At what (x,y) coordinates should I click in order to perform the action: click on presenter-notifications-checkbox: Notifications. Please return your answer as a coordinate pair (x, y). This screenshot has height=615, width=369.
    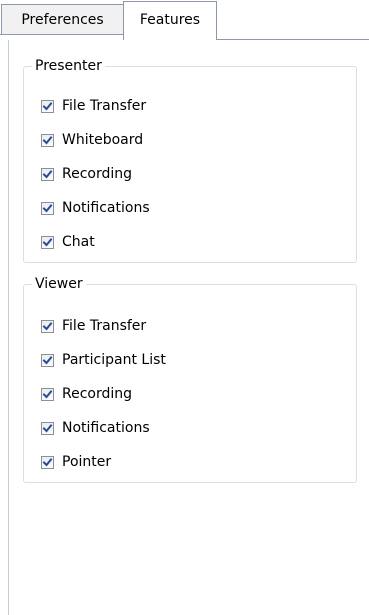
    Looking at the image, I should click on (95, 208).